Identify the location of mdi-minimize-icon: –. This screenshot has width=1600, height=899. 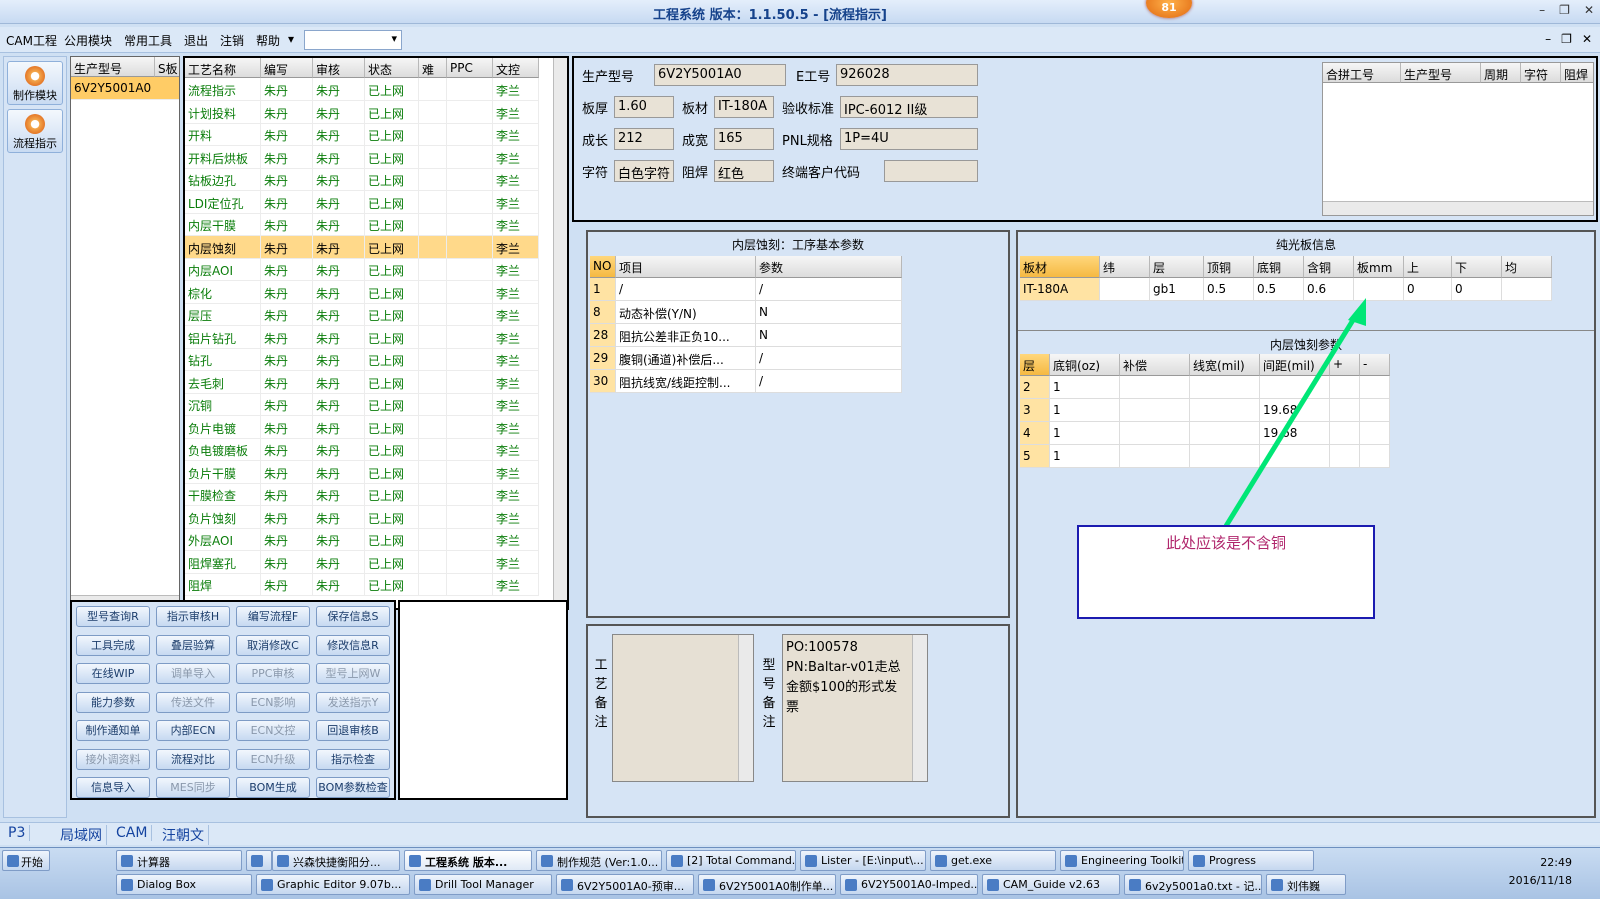
(1548, 39).